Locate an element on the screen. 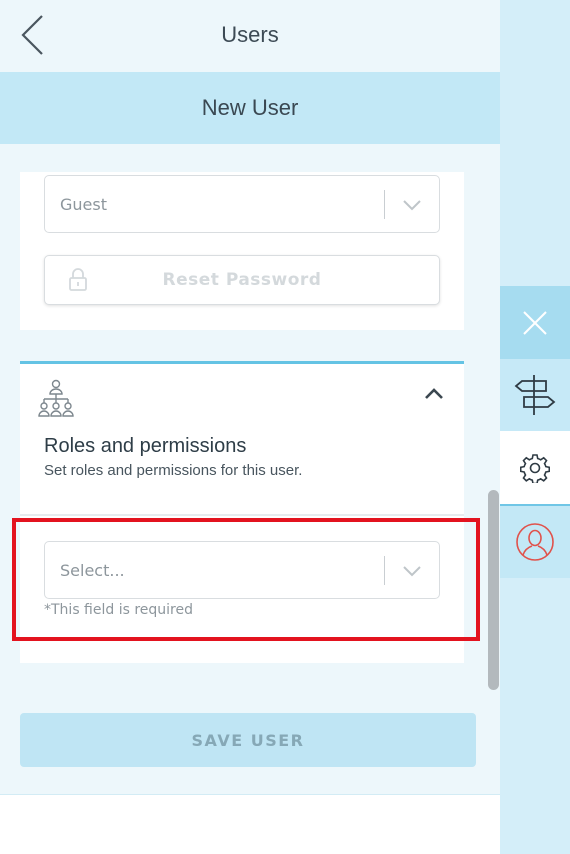  rail-signpost-button is located at coordinates (535, 395).